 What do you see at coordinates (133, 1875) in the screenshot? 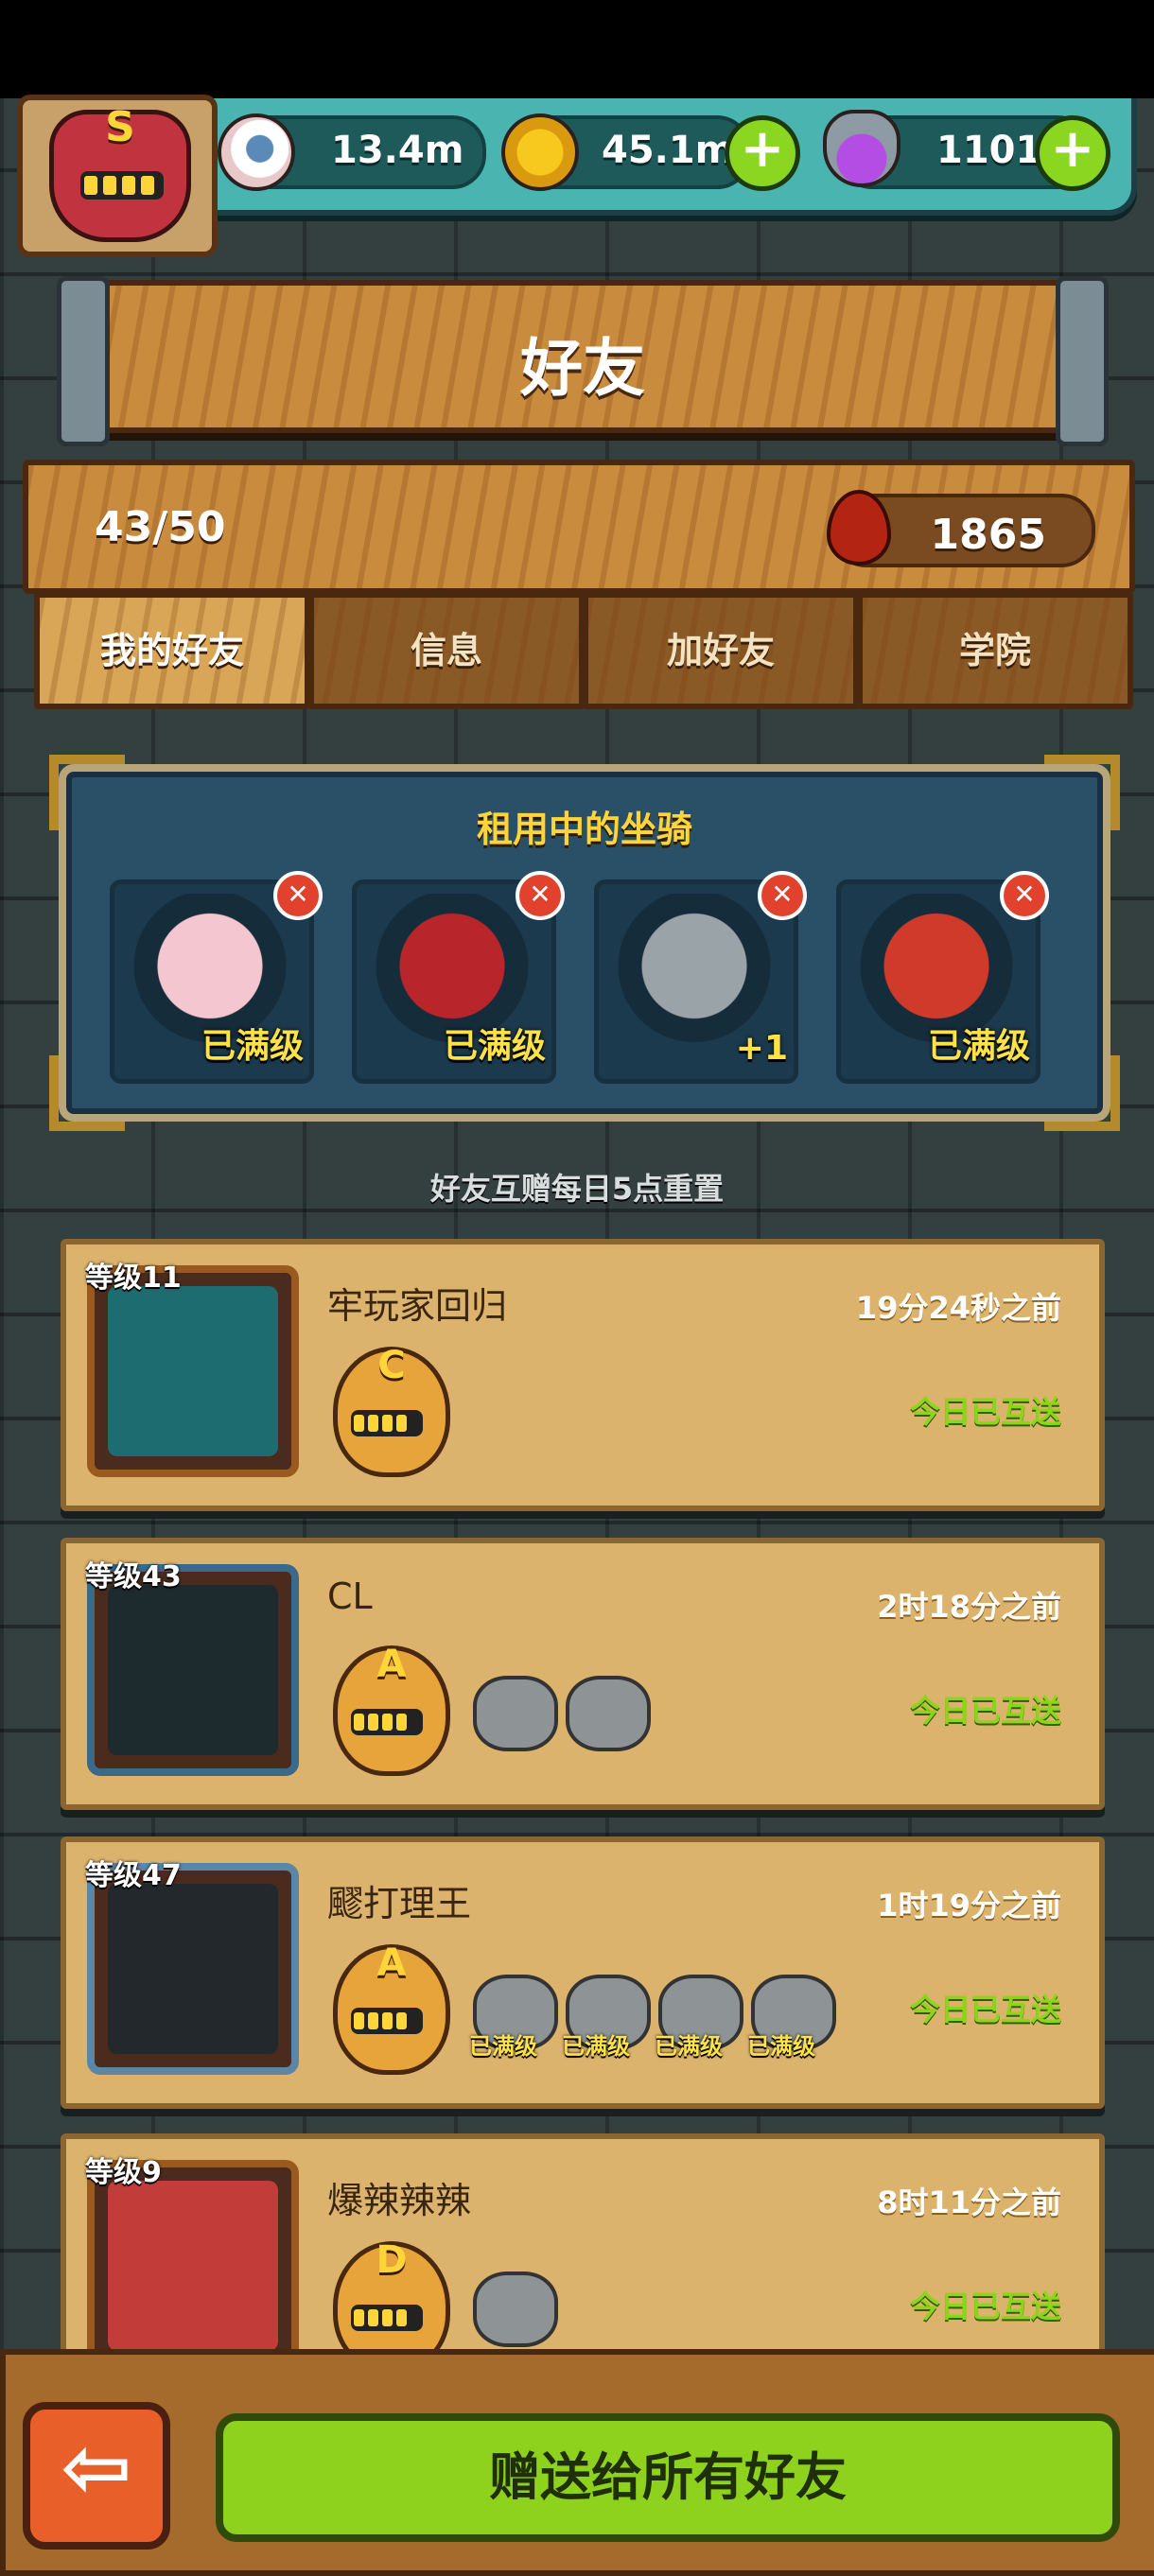
I see `friend-level: 等级47` at bounding box center [133, 1875].